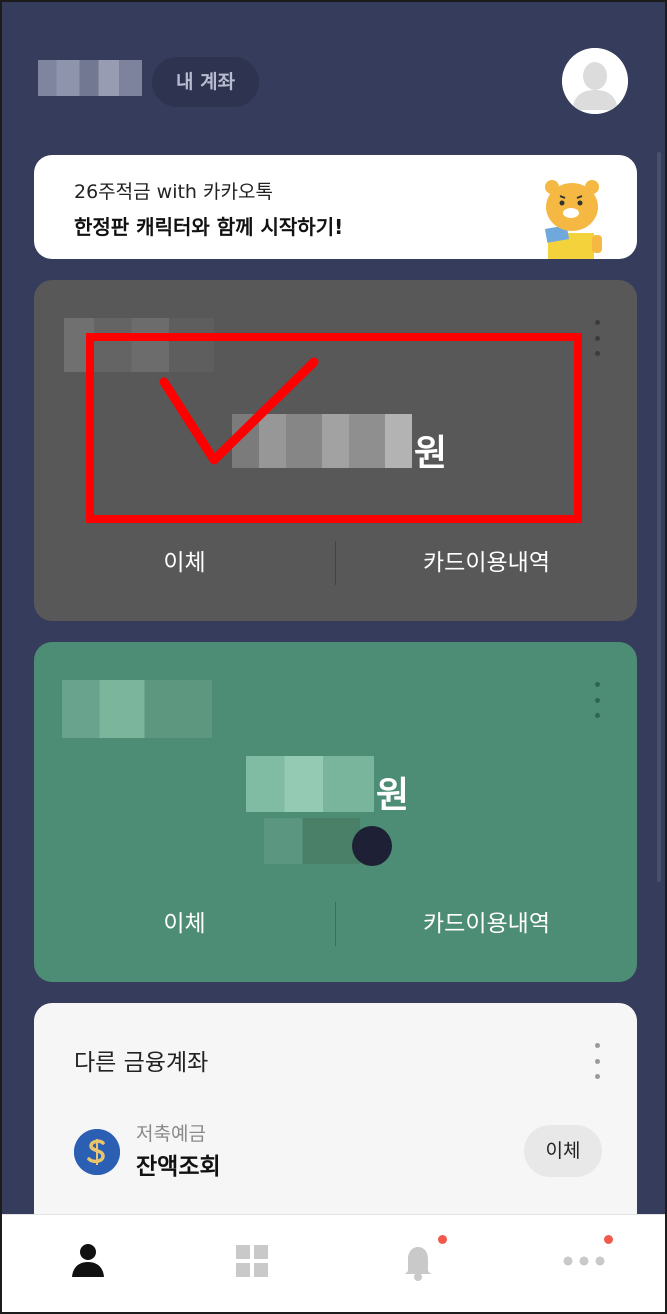  I want to click on nav-notifications, so click(420, 1260).